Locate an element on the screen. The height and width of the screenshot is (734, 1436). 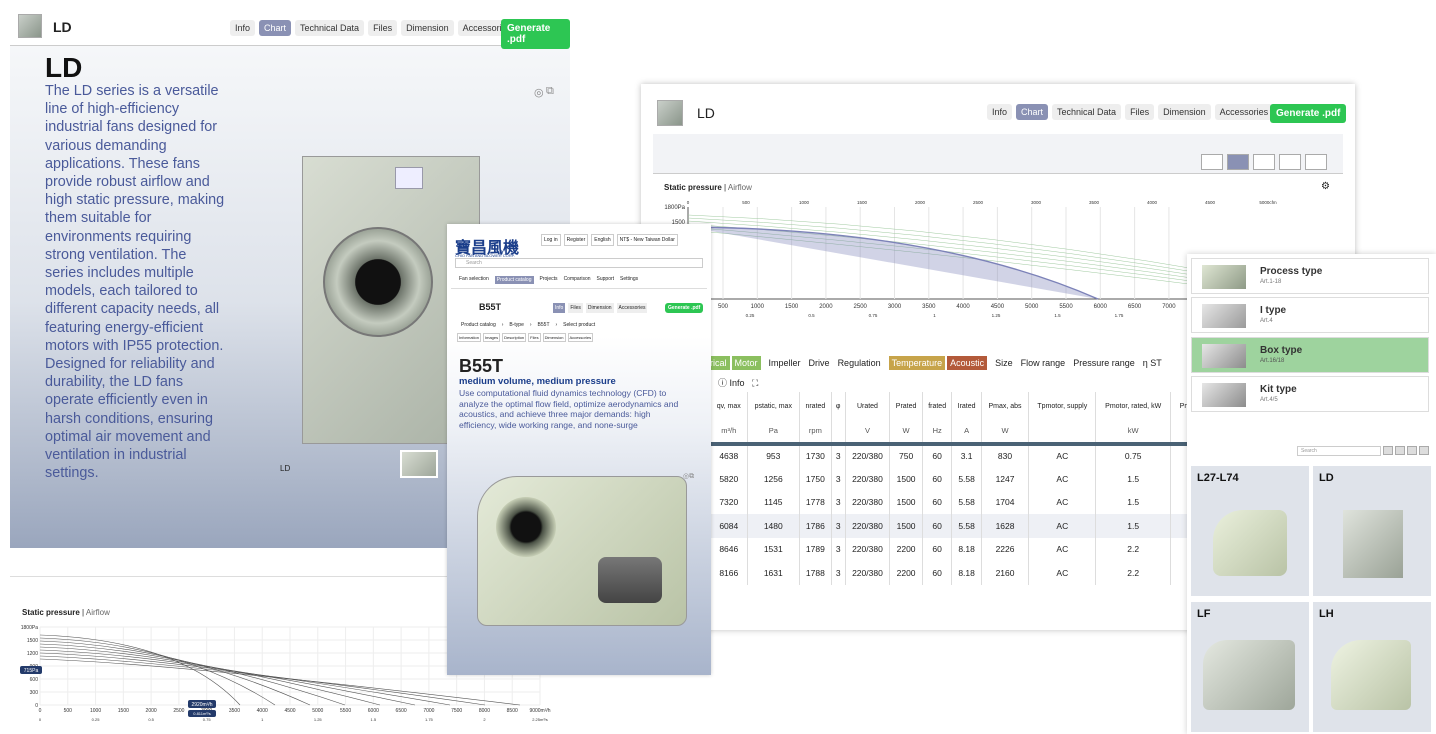
menu-projects: Projects is located at coordinates (549, 280).